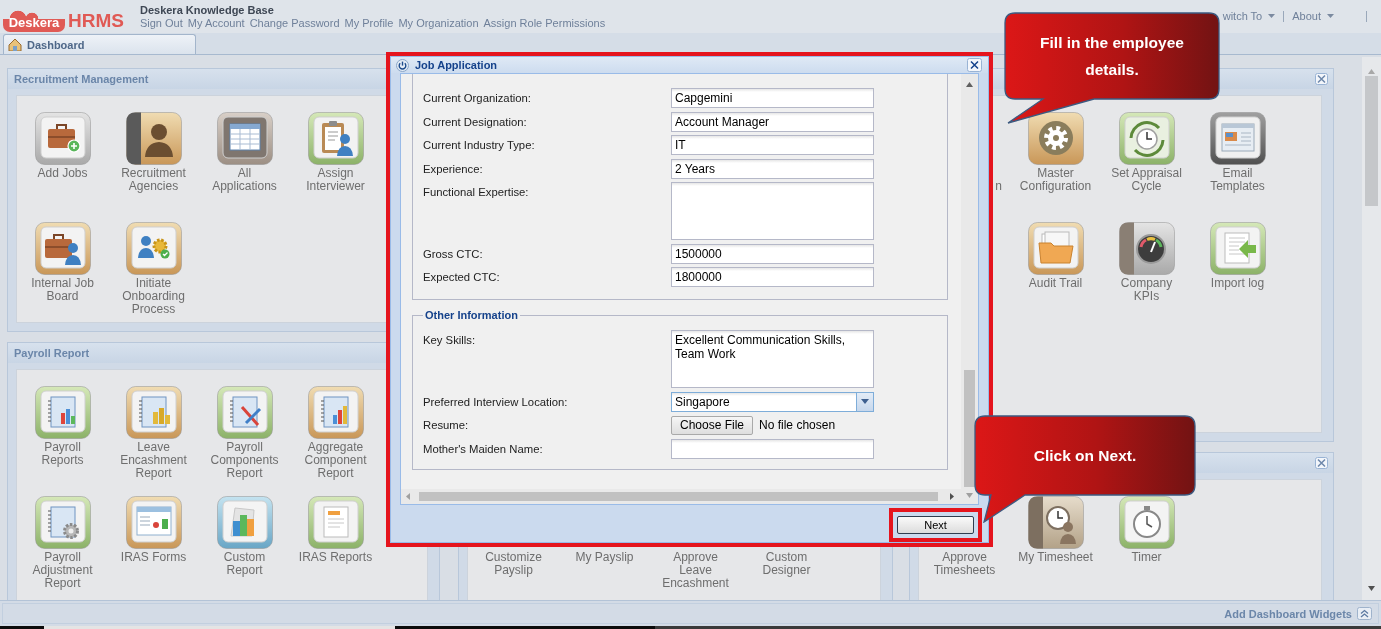  Describe the element at coordinates (153, 413) in the screenshot. I see `notebook-coins-icon` at that location.